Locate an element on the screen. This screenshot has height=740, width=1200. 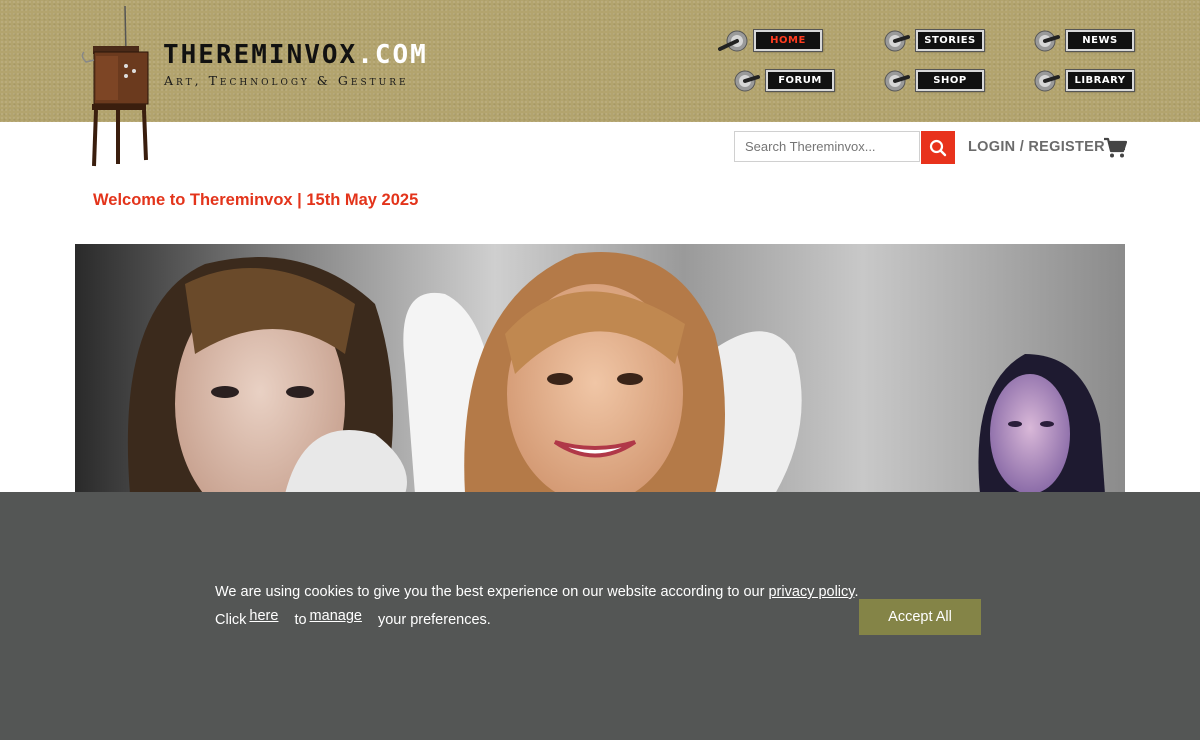
nav-label-forum: FORUM is located at coordinates (800, 80).